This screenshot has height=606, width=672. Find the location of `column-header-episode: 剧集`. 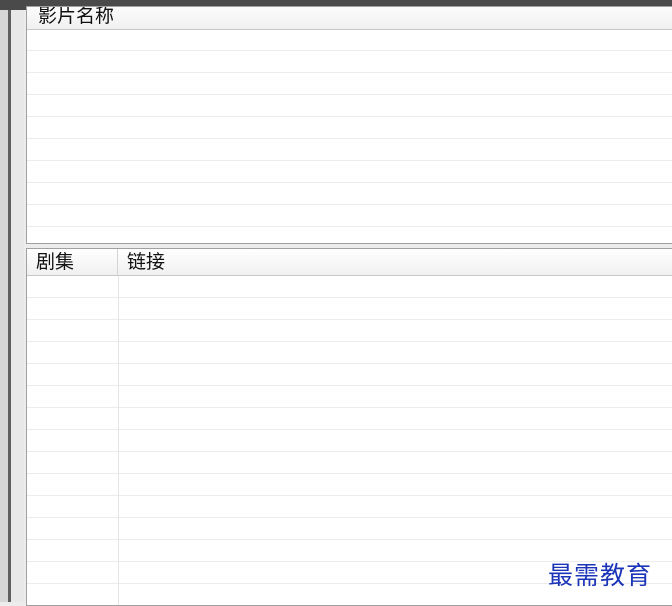

column-header-episode: 剧集 is located at coordinates (72, 262).